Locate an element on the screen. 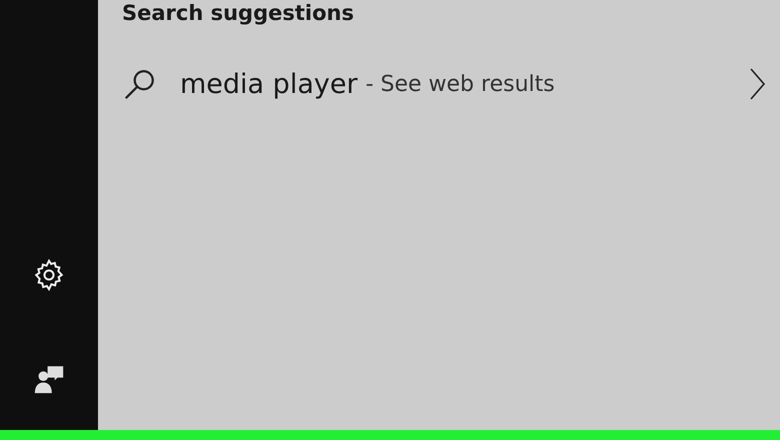 Image resolution: width=780 pixels, height=440 pixels. settings-icon is located at coordinates (49, 275).